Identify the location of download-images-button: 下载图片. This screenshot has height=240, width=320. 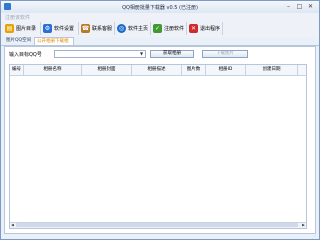
(225, 54).